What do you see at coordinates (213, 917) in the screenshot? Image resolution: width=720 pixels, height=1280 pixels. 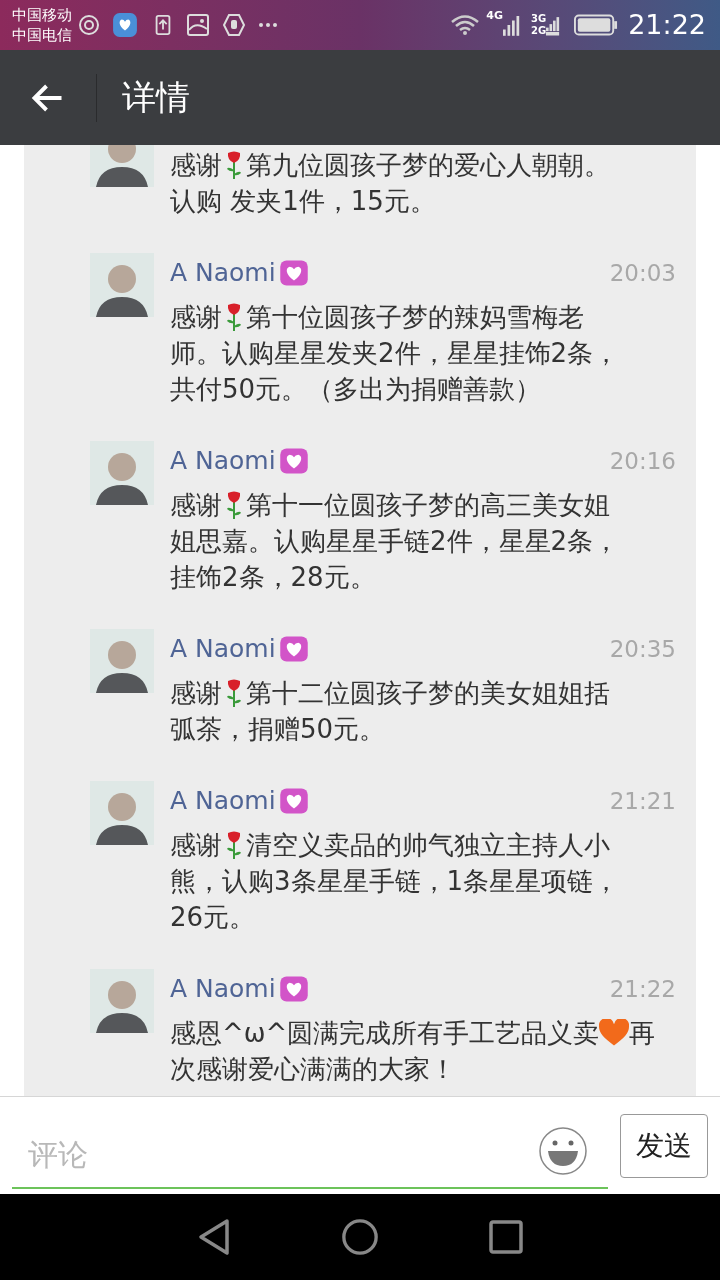 I see `comment-text: 26元。` at bounding box center [213, 917].